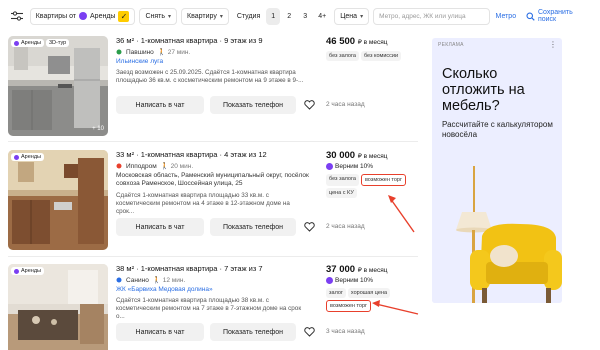  What do you see at coordinates (506, 16) in the screenshot?
I see `metro-link: Метро` at bounding box center [506, 16].